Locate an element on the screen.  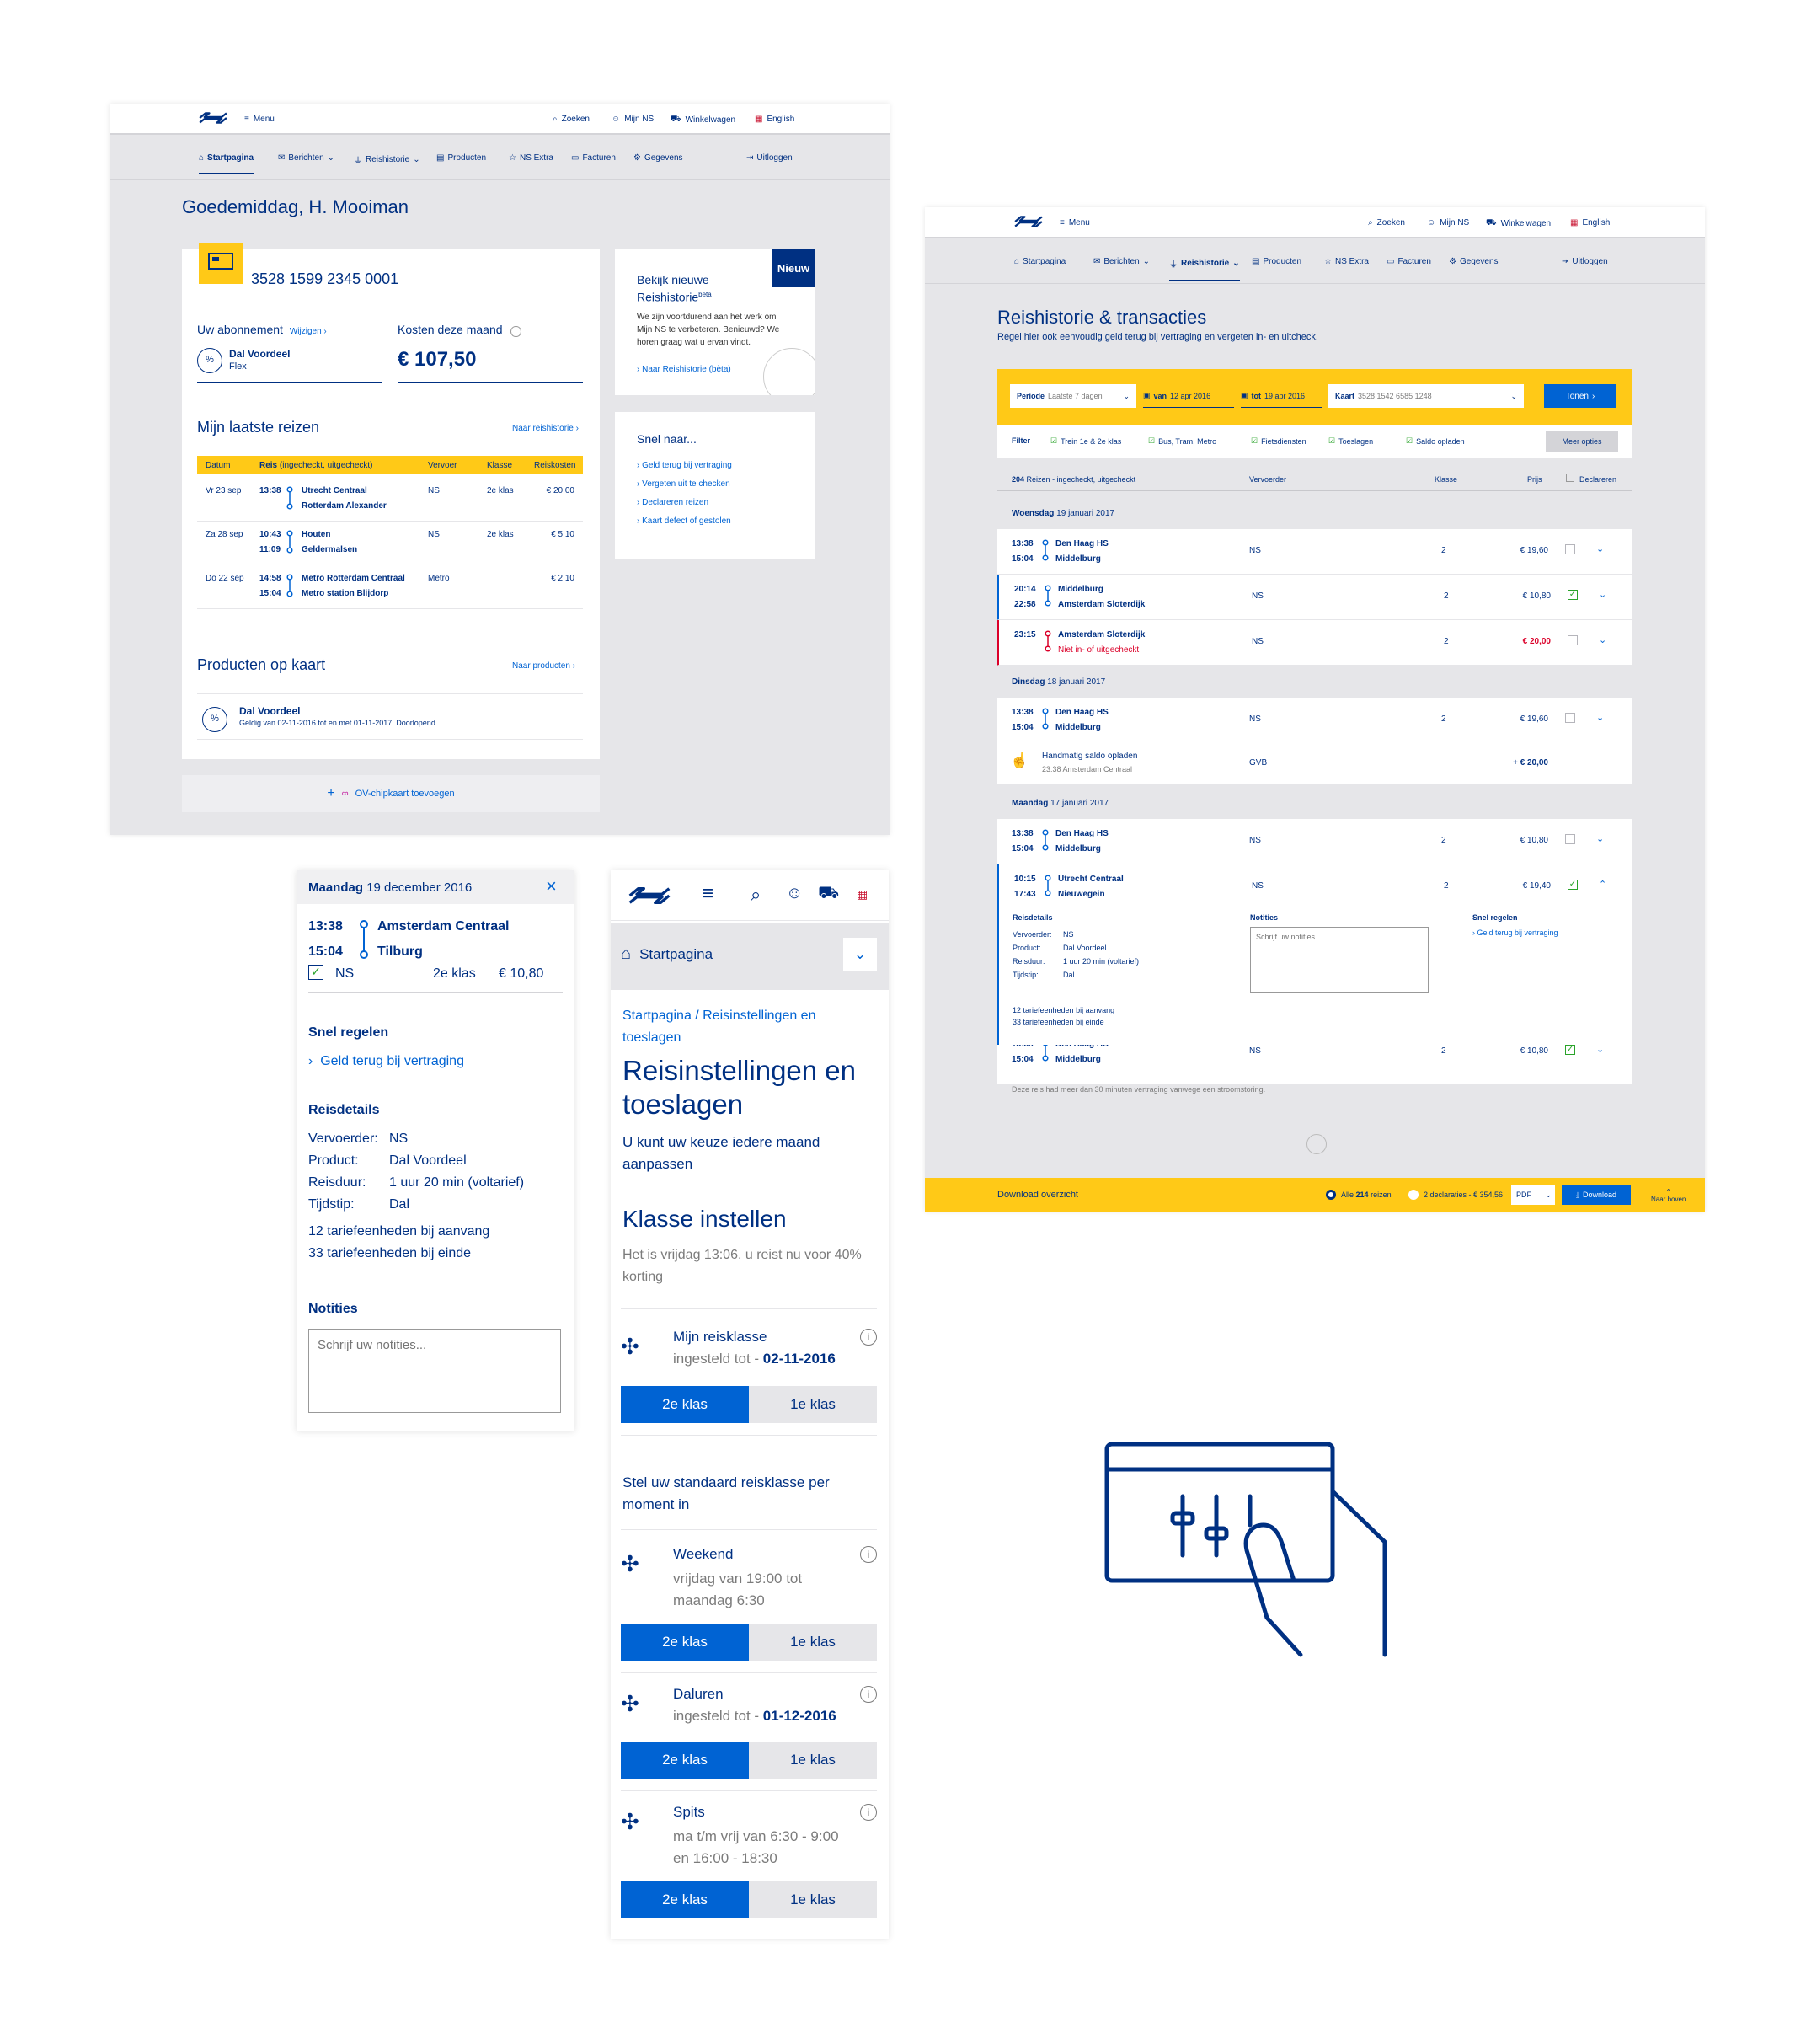
radio-decl is located at coordinates (1414, 1195).